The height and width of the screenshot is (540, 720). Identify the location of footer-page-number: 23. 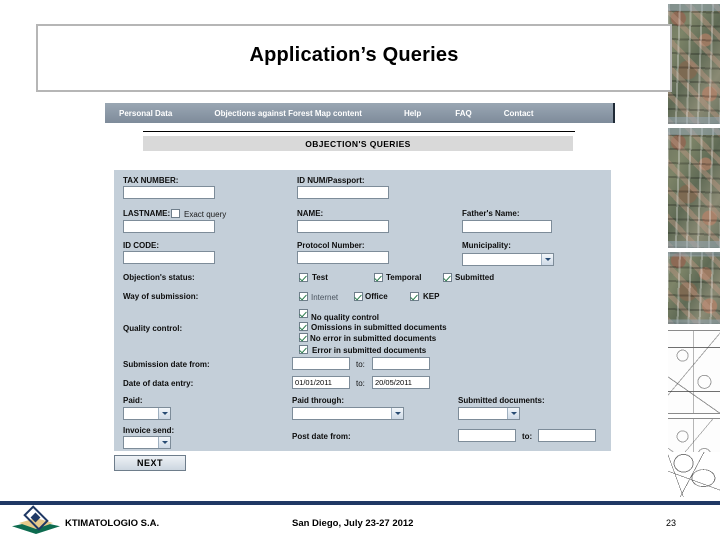
(671, 523).